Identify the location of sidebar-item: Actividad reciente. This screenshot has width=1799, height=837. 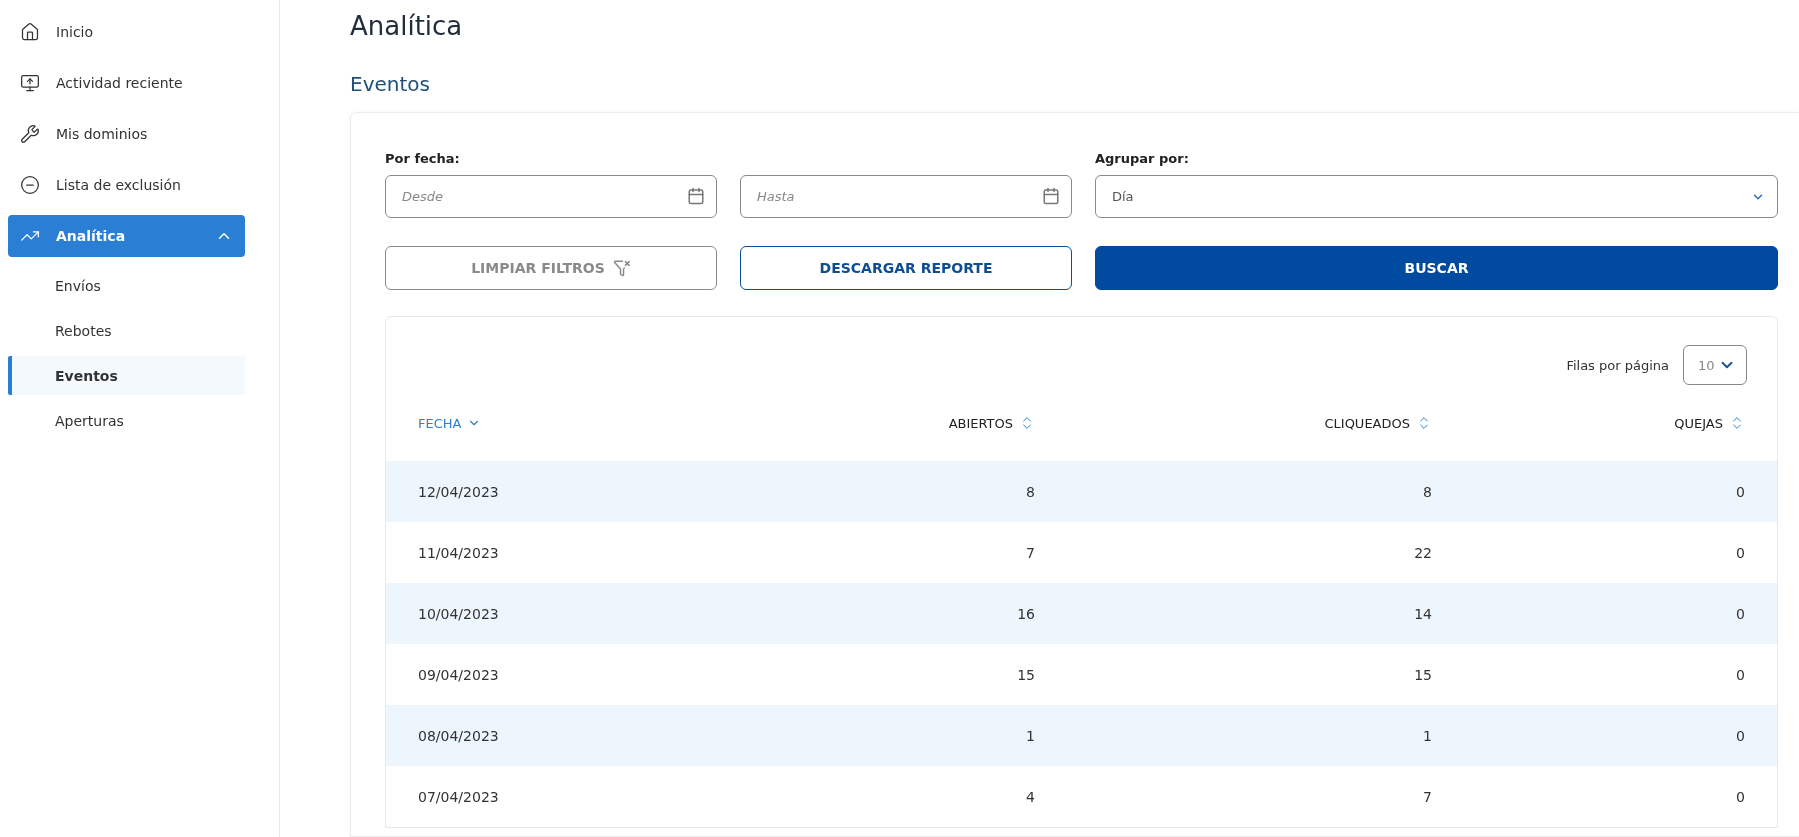
(126, 83).